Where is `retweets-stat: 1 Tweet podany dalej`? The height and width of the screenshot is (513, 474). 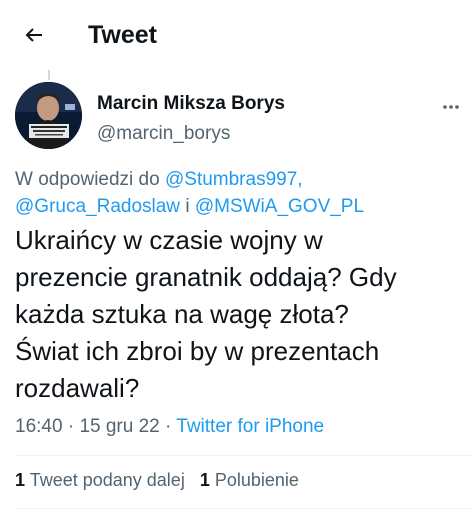
retweets-stat: 1 Tweet podany dalej is located at coordinates (100, 480).